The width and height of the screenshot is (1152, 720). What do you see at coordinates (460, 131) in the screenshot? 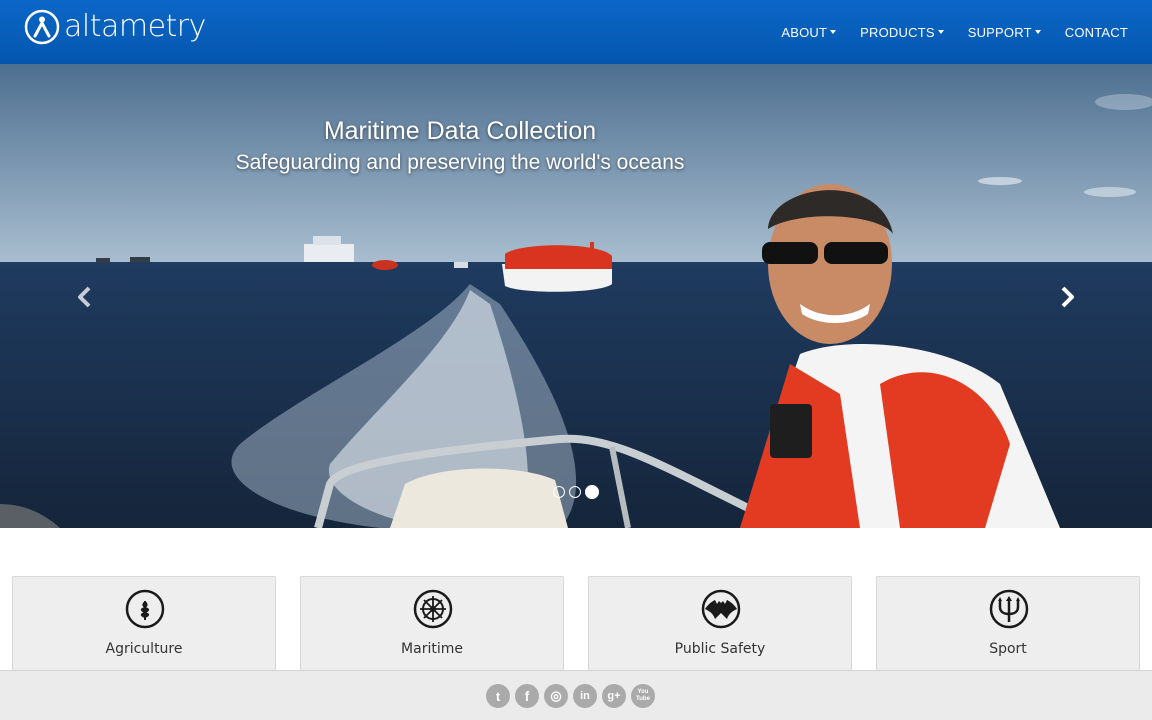
I see `hero-title: Maritime Data Collection` at bounding box center [460, 131].